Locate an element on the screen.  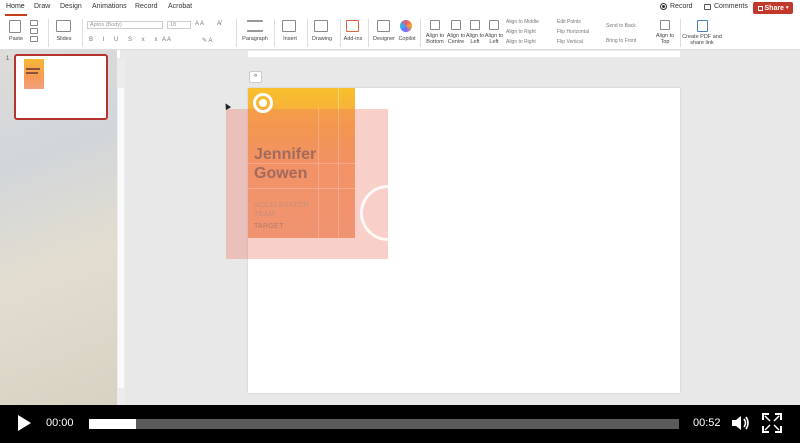
share-label: Share is located at coordinates (774, 8).